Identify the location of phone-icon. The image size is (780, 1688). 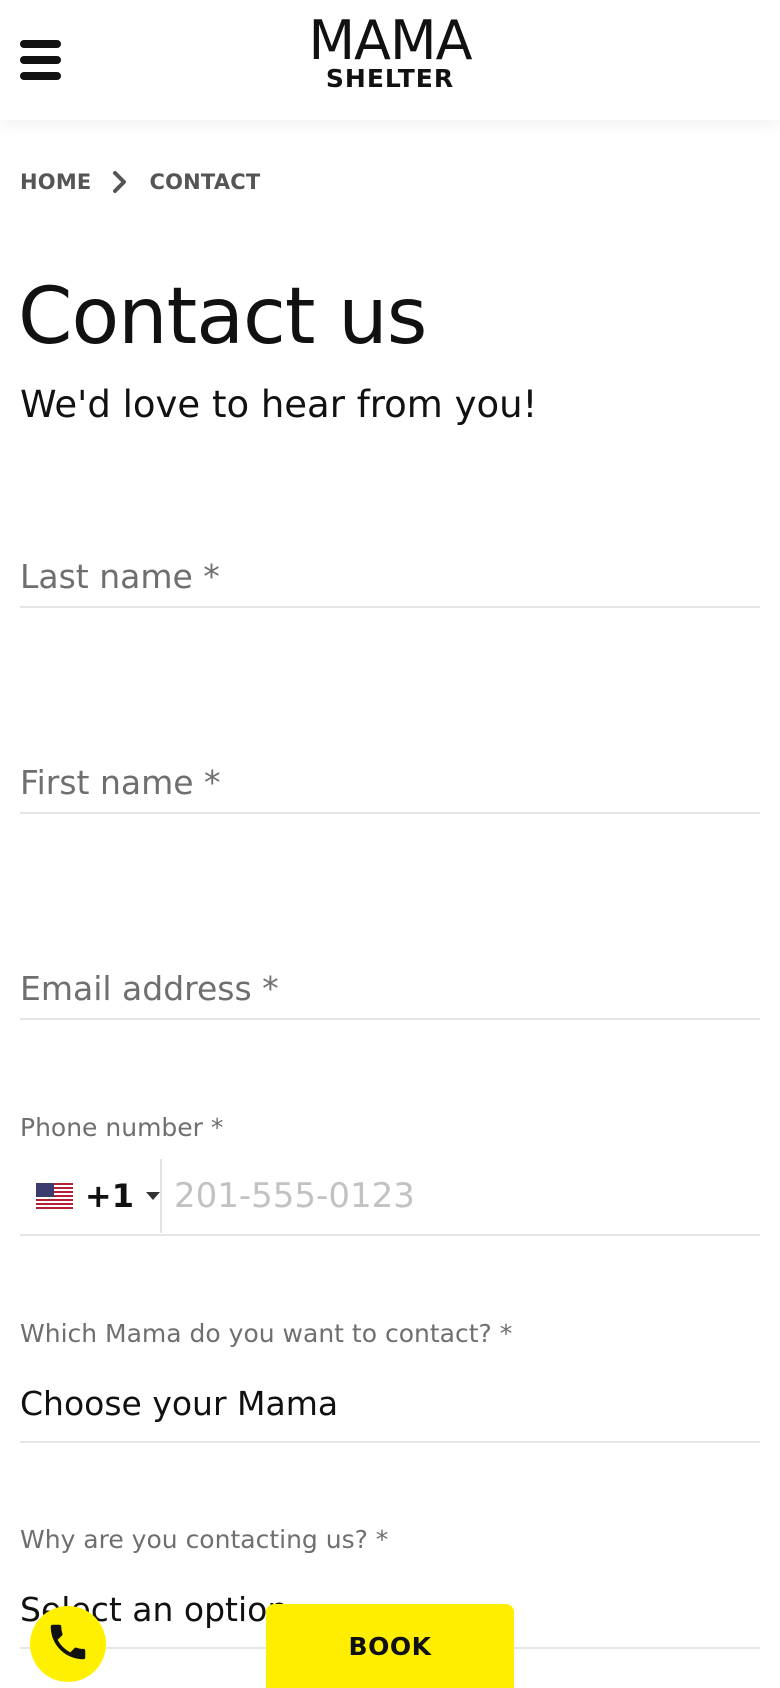
(68, 1644).